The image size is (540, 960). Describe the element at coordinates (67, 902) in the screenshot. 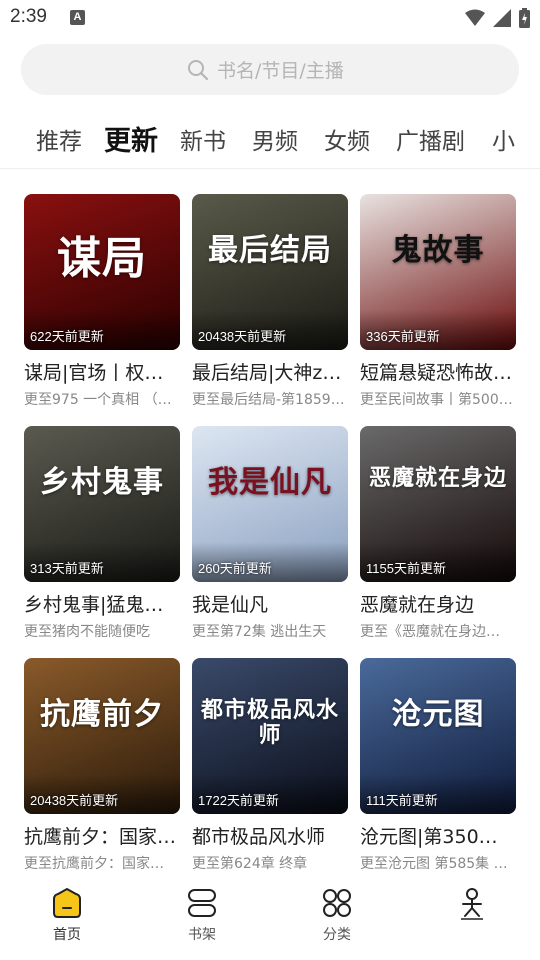

I see `home-icon` at that location.